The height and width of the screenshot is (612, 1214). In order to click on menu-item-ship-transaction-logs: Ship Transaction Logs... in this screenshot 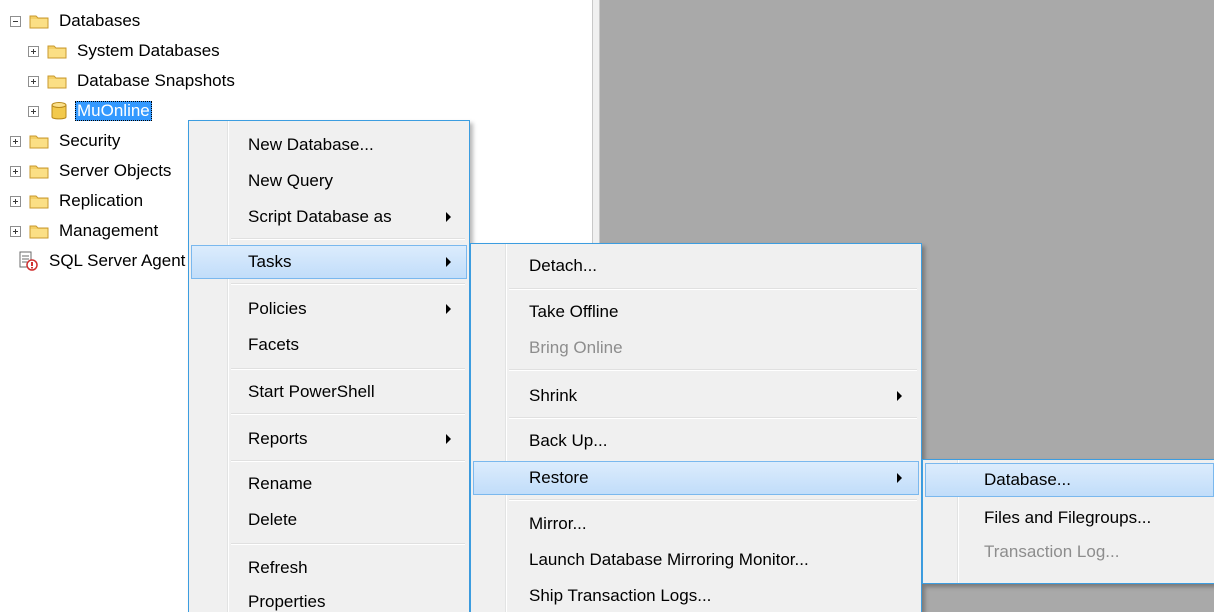, I will do `click(696, 595)`.